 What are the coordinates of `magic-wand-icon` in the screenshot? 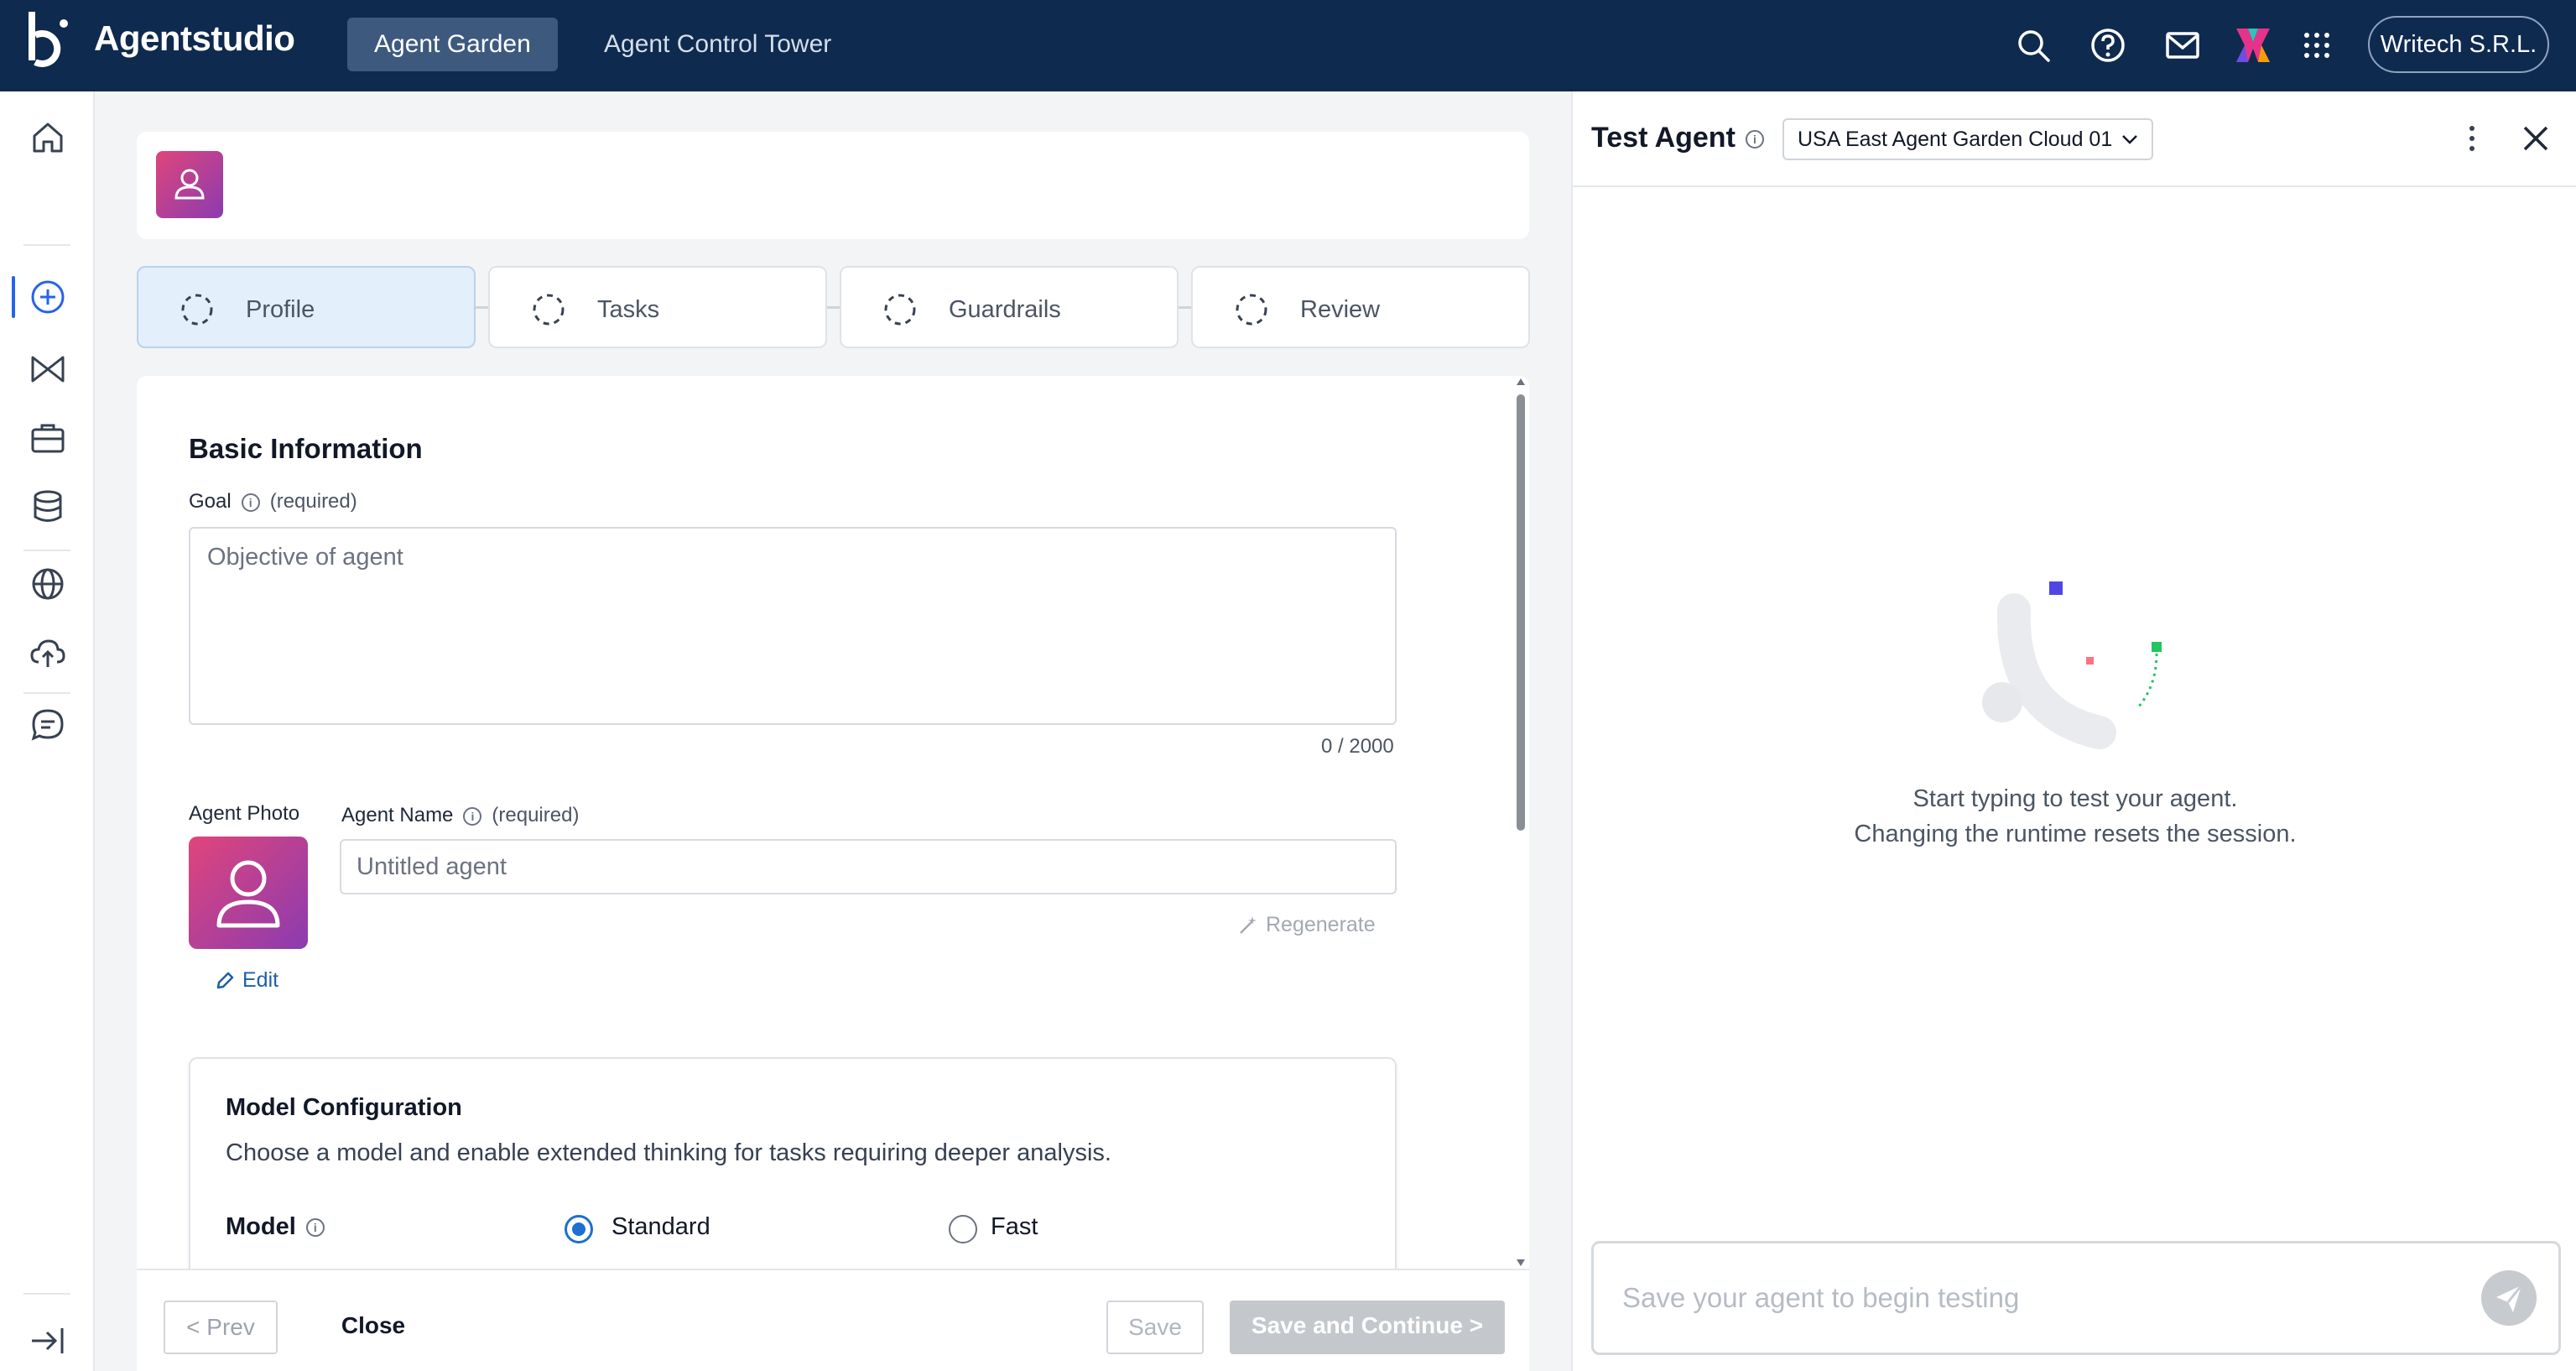 It's located at (1248, 925).